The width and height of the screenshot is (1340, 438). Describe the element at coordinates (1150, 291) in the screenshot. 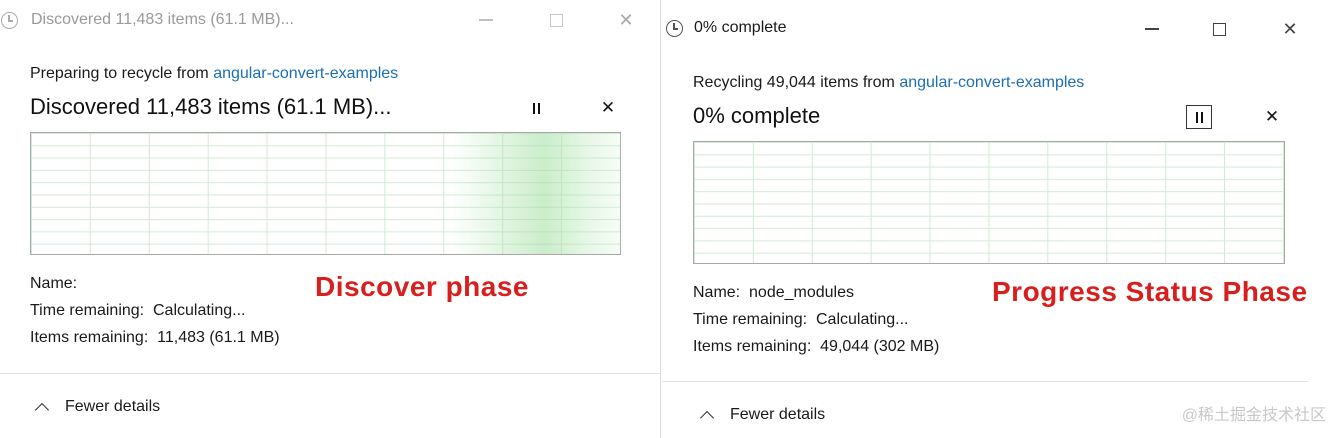

I see `phase-annotation: Progress Status Phase` at that location.